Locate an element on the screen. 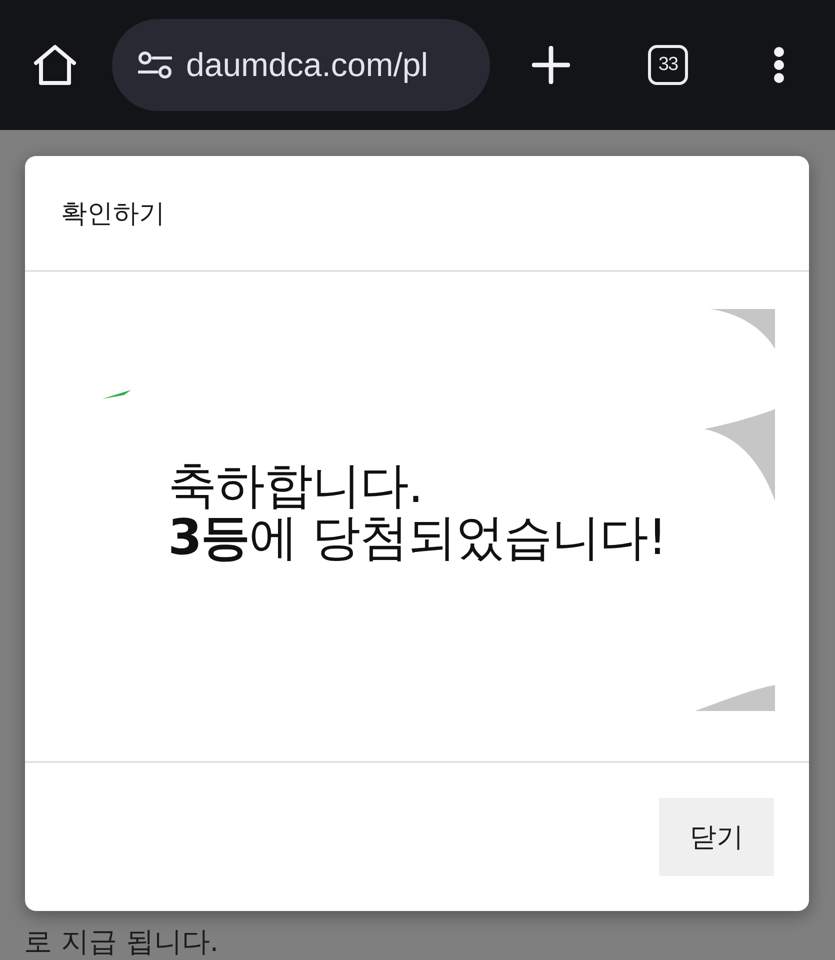 This screenshot has width=835, height=960. tab-count-button: 33 is located at coordinates (668, 65).